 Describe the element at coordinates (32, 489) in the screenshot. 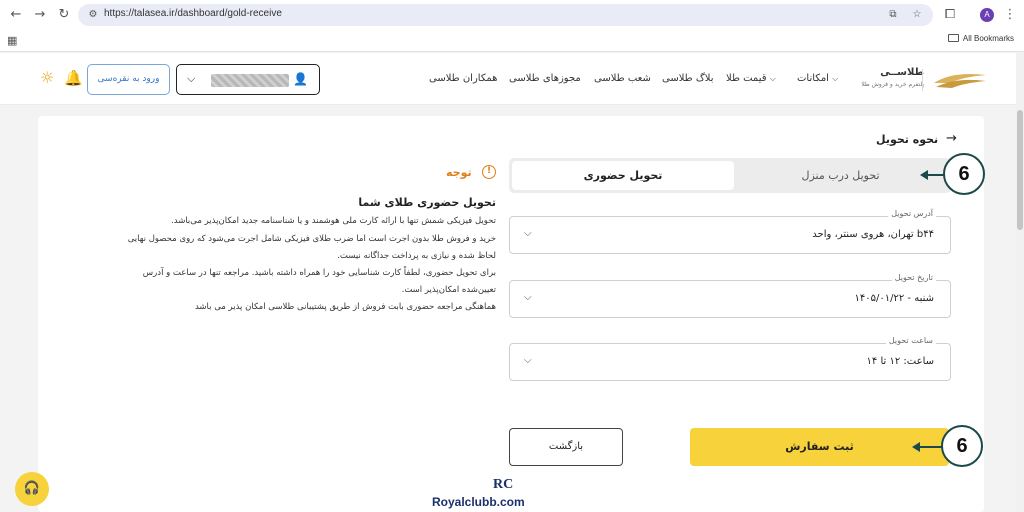

I see `support-headset-icon: 🎧` at that location.